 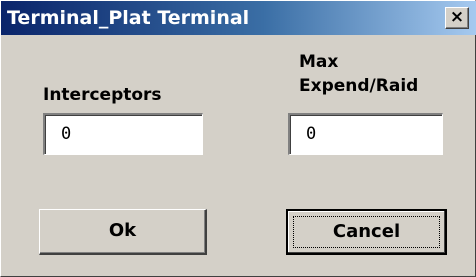 I want to click on window-title: Terminal_Plat Terminal, so click(x=128, y=18).